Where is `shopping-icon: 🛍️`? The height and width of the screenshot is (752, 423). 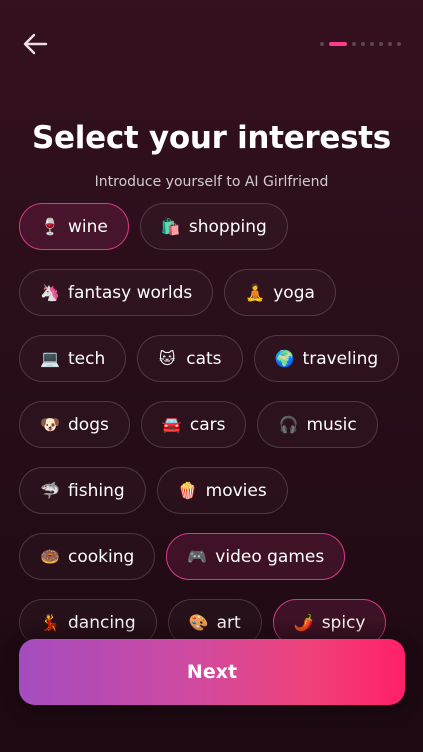
shopping-icon: 🛍️ is located at coordinates (170, 226).